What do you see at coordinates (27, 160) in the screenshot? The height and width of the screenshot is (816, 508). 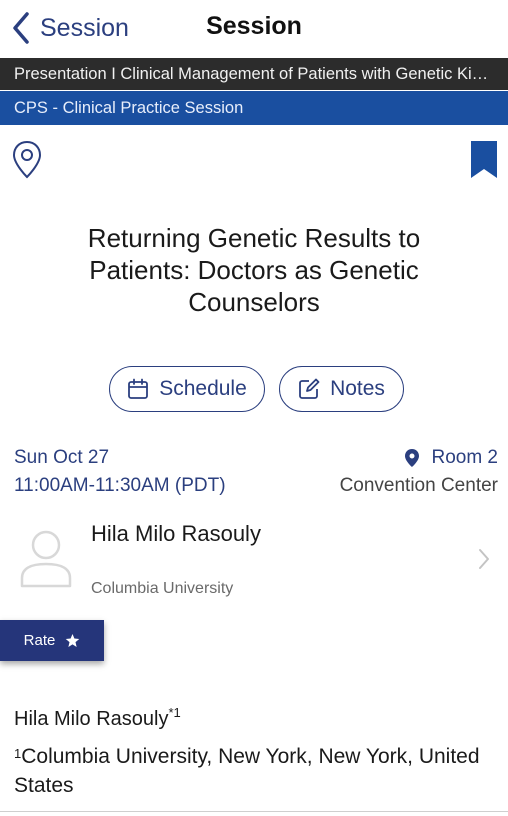 I see `map-pin-icon` at bounding box center [27, 160].